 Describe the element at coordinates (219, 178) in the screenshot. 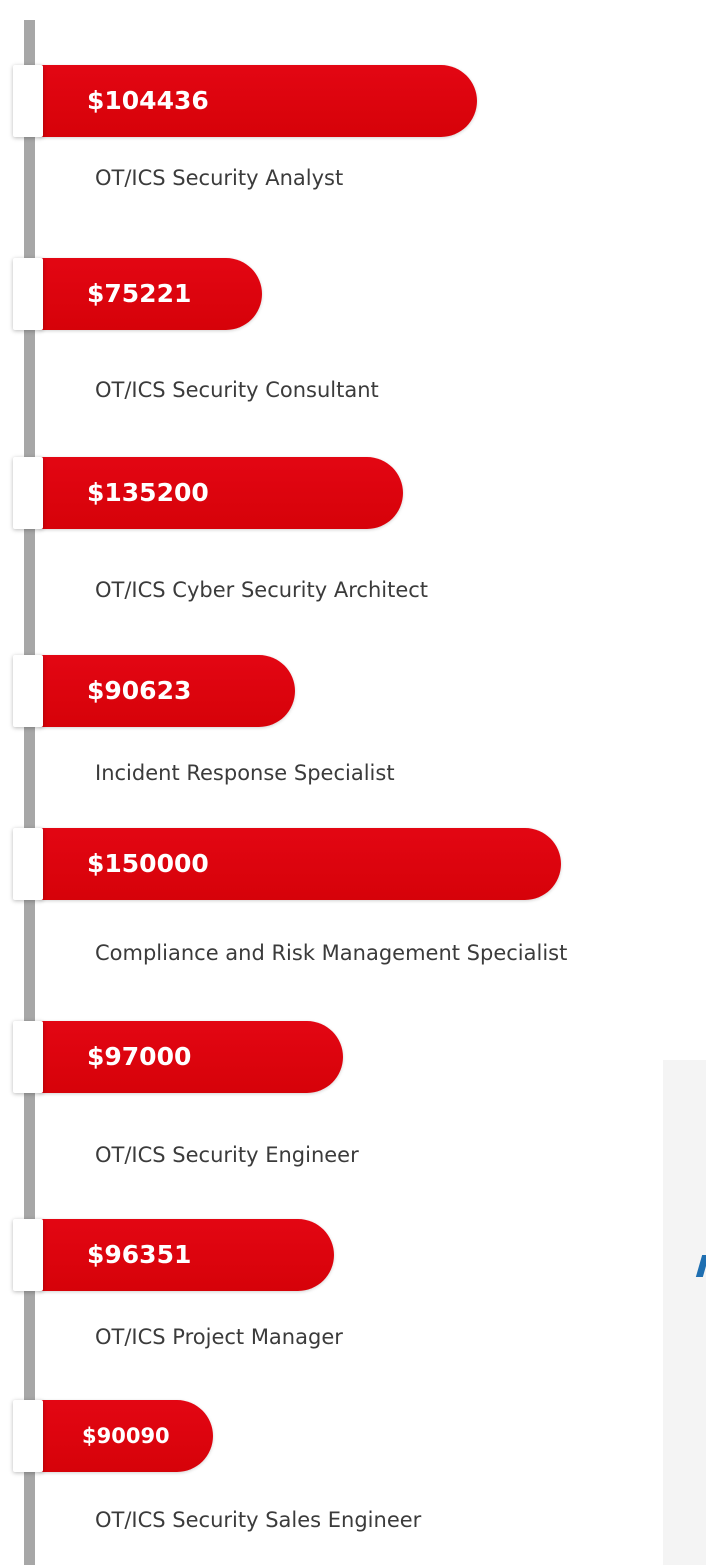

I see `role-label: OT/ICS Security Analyst` at that location.